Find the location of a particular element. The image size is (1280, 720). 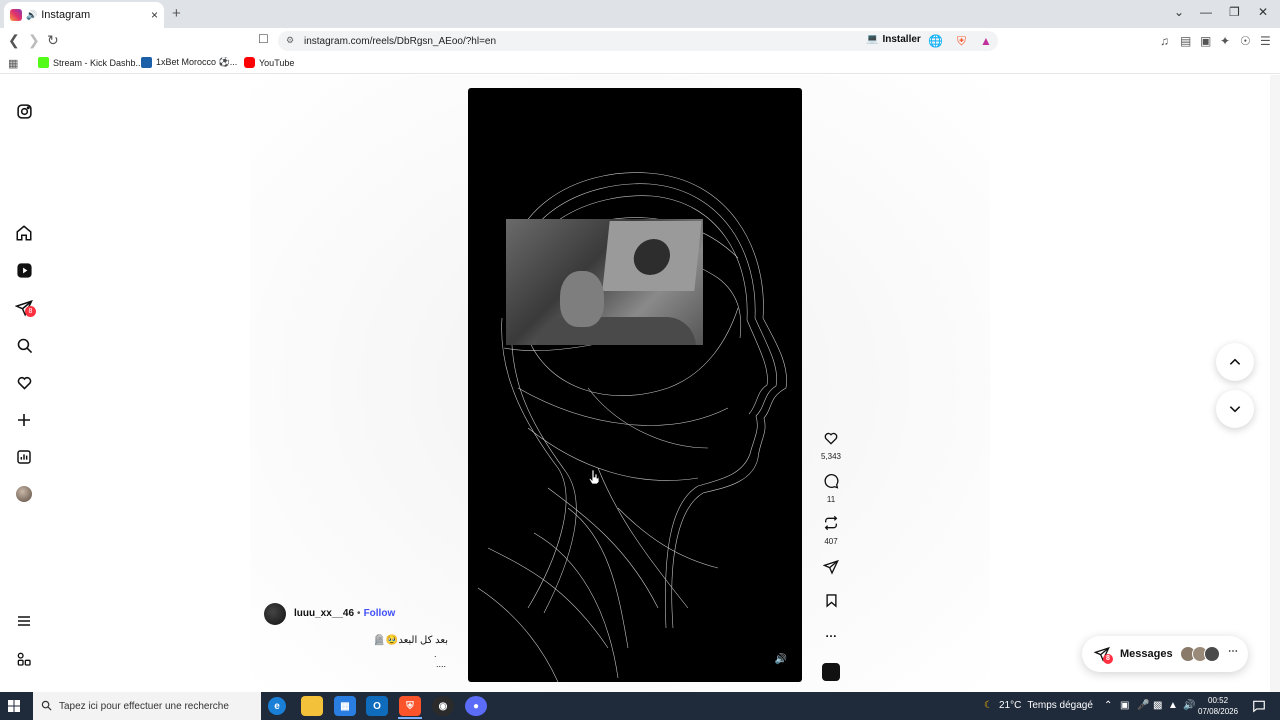

store-icon: ▦ is located at coordinates (345, 706).